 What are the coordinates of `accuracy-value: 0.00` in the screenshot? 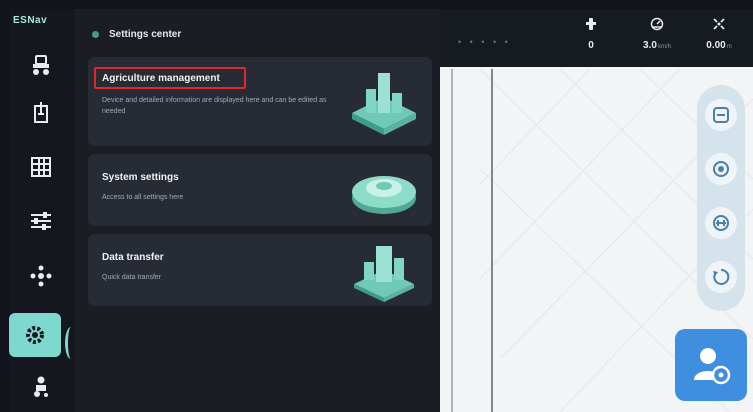 It's located at (716, 45).